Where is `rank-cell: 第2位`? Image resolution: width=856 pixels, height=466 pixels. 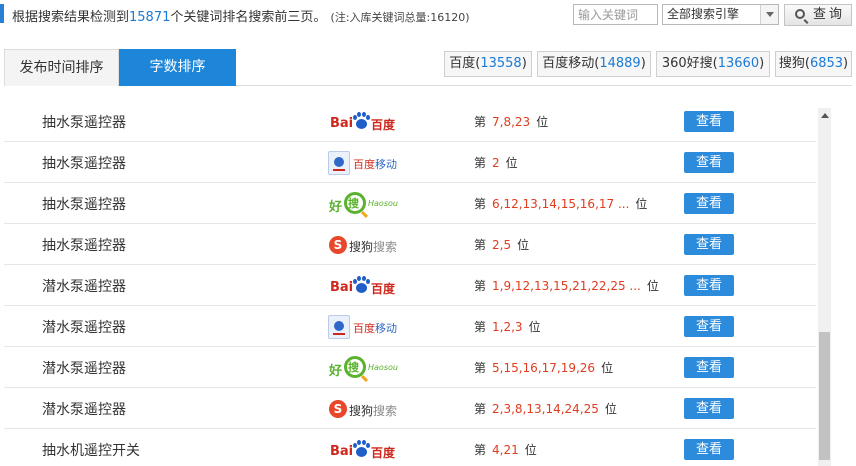 rank-cell: 第2位 is located at coordinates (496, 162).